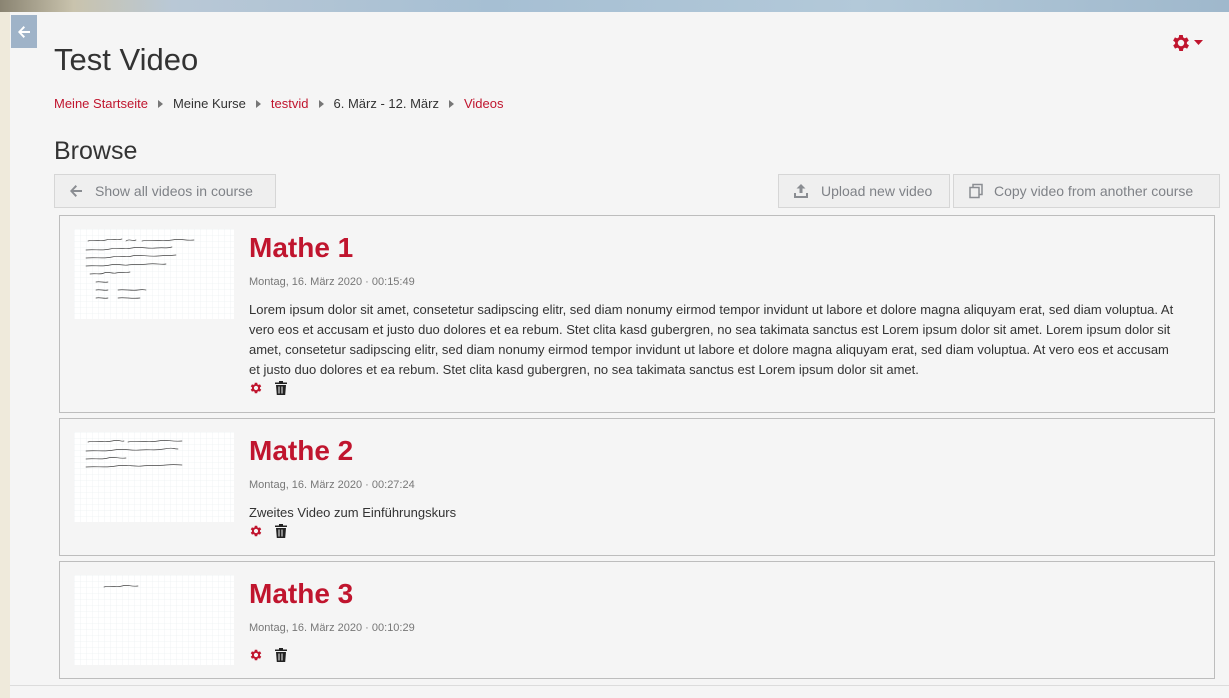  Describe the element at coordinates (301, 594) in the screenshot. I see `video-title: Mathe 3` at that location.